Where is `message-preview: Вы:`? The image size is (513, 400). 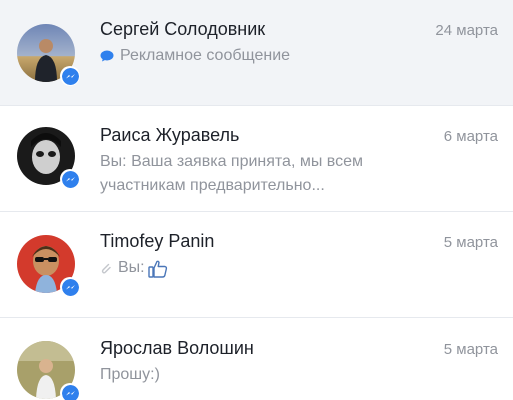 message-preview: Вы: is located at coordinates (270, 268).